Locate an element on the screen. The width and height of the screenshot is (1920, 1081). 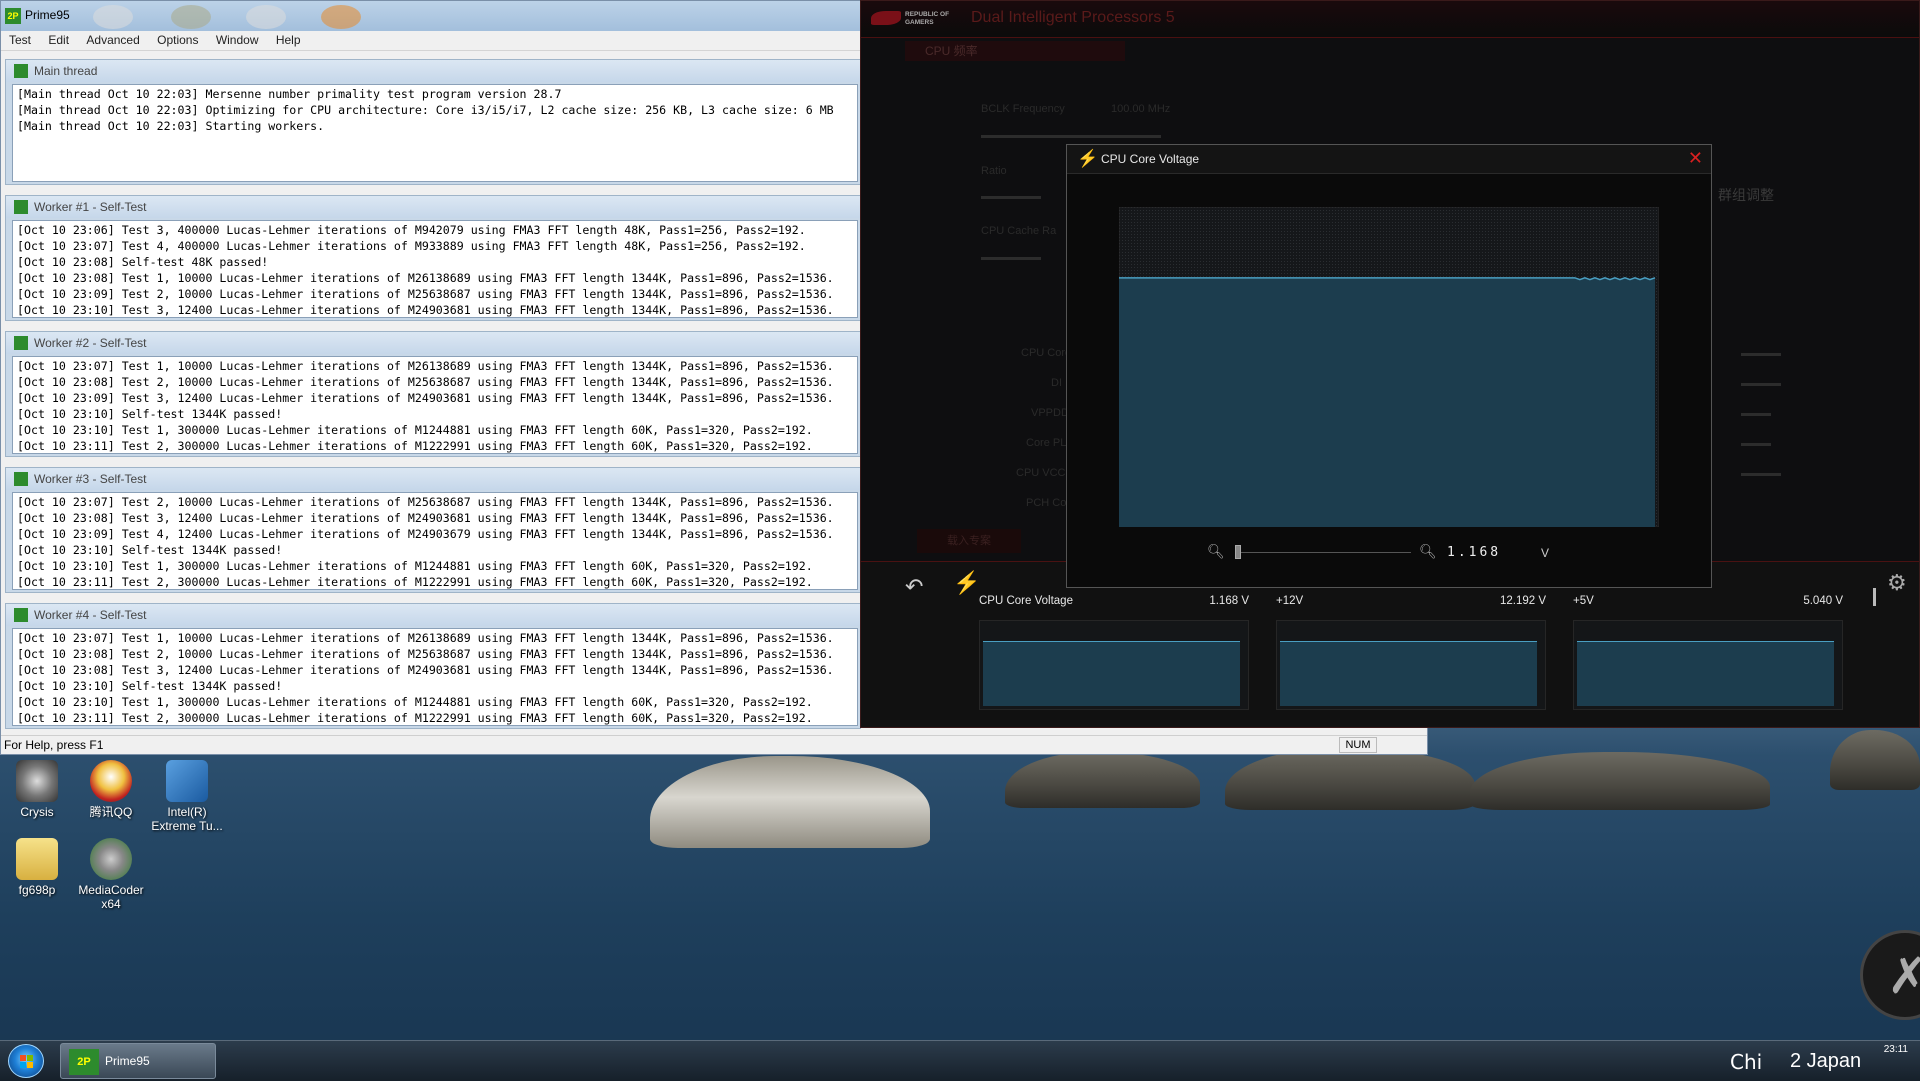
dialog-title: CPU Core Voltage is located at coordinates (1150, 159).